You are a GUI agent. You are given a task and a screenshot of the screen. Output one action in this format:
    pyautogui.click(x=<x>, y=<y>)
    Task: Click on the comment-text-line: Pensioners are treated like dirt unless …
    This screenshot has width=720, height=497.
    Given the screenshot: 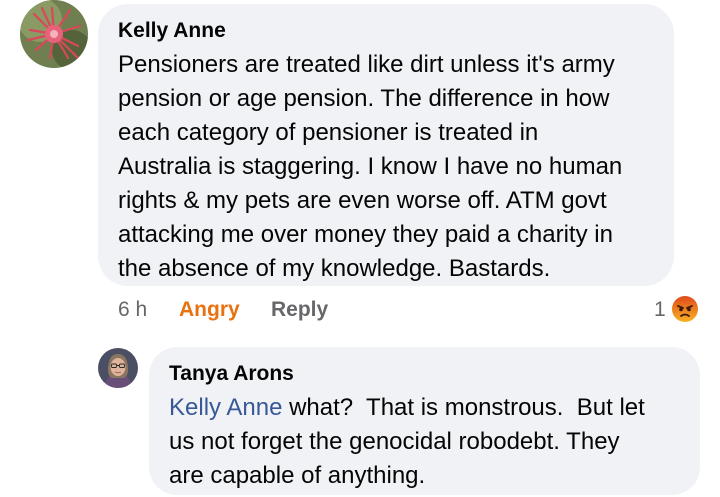 What is the action you would take?
    pyautogui.click(x=366, y=64)
    